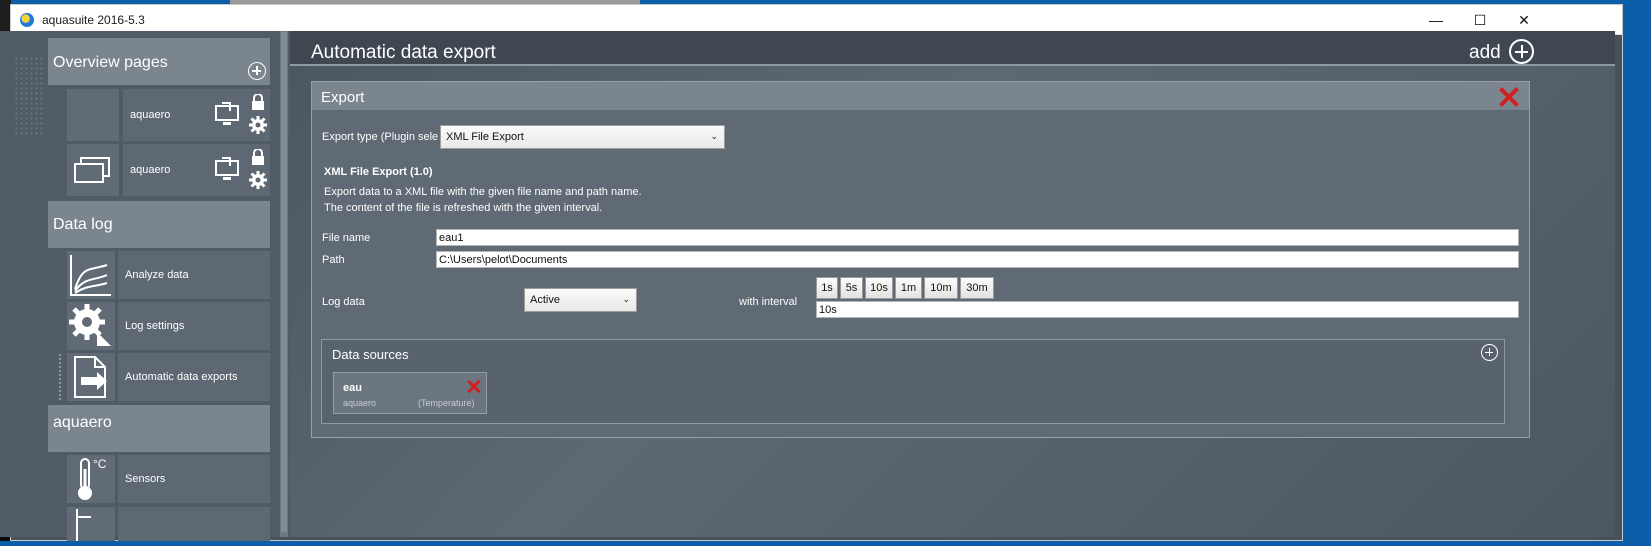 The image size is (1651, 546). Describe the element at coordinates (194, 524) in the screenshot. I see `sidebar-item-next` at that location.